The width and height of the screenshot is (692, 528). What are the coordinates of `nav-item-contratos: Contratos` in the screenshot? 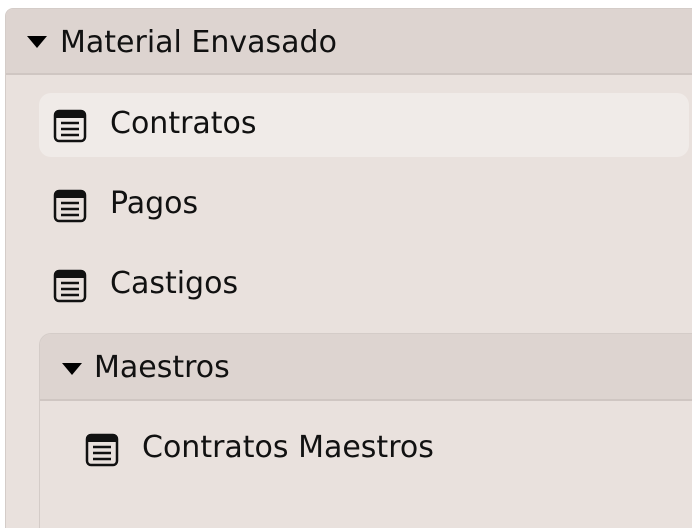 It's located at (364, 125).